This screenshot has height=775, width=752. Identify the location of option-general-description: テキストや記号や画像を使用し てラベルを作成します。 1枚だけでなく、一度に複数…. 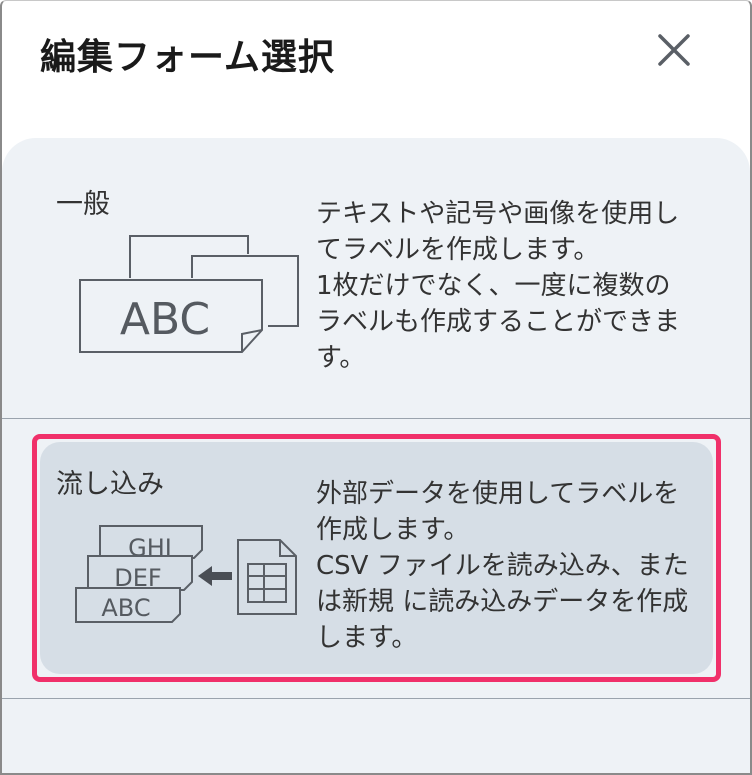
(498, 286).